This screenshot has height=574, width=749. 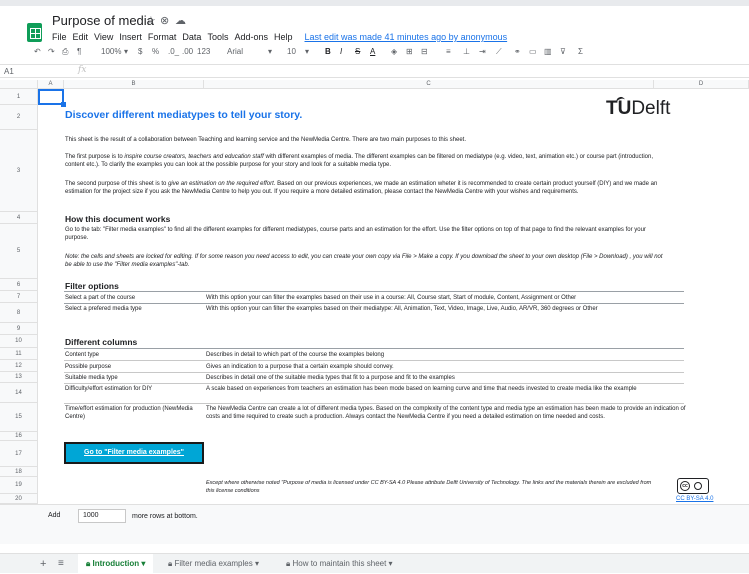 What do you see at coordinates (19, 341) in the screenshot?
I see `row-header: 10` at bounding box center [19, 341].